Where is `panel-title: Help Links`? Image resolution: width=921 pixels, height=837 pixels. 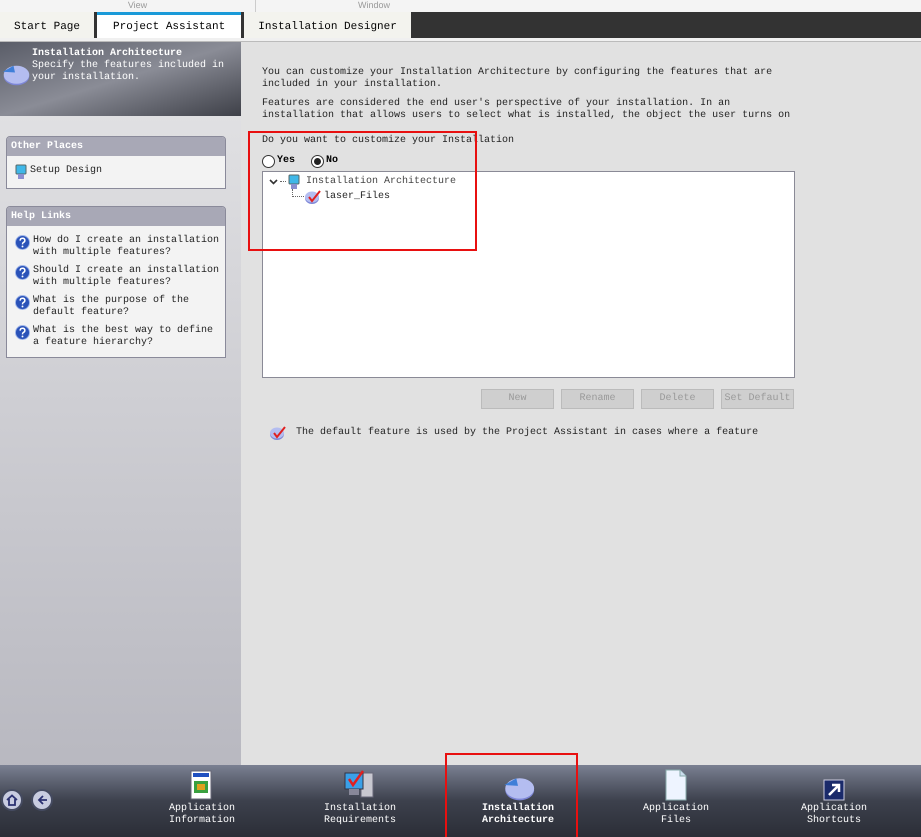
panel-title: Help Links is located at coordinates (41, 216).